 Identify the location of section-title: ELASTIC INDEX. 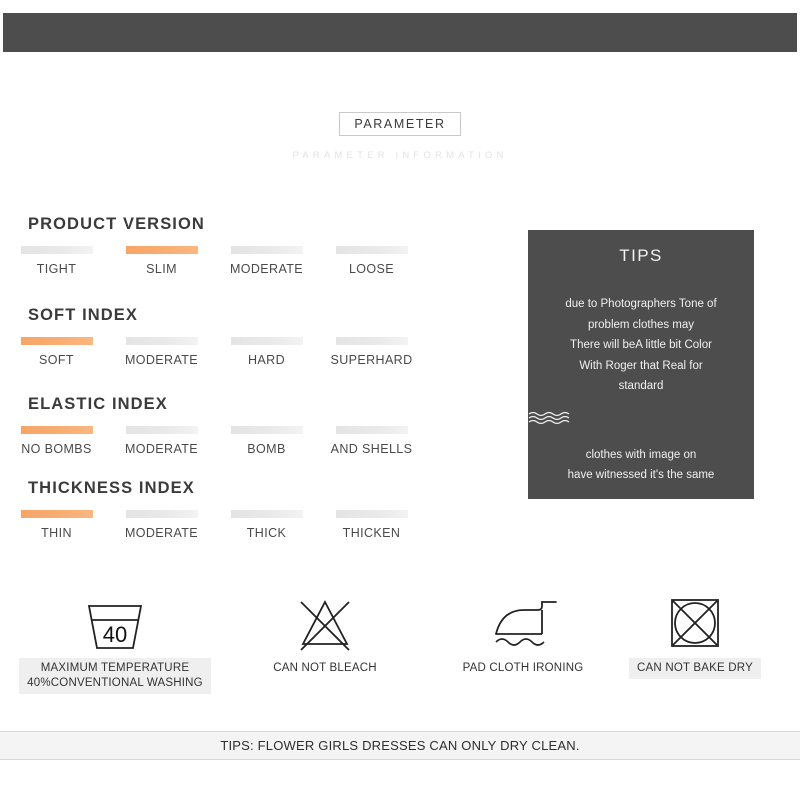
(98, 404).